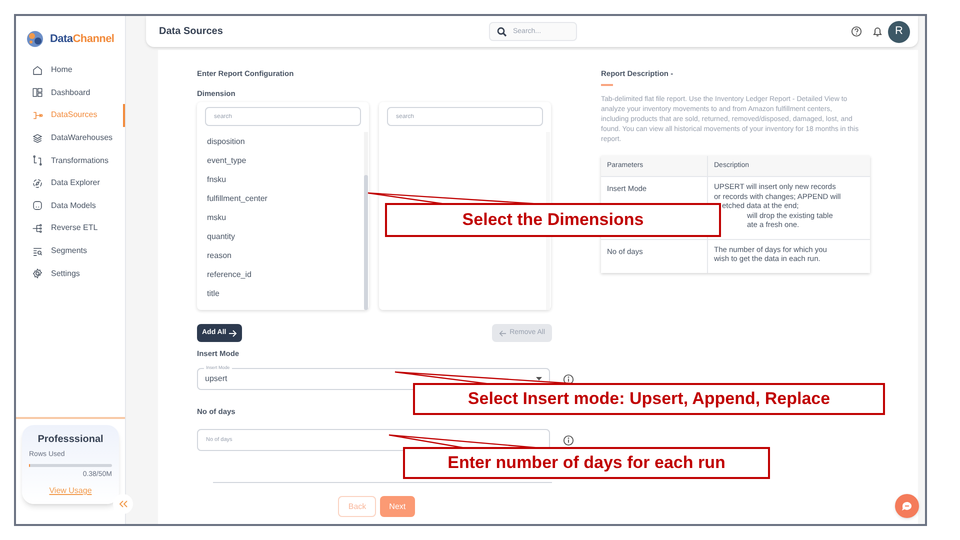 This screenshot has width=960, height=540. What do you see at coordinates (37, 115) in the screenshot?
I see `branch-icon` at bounding box center [37, 115].